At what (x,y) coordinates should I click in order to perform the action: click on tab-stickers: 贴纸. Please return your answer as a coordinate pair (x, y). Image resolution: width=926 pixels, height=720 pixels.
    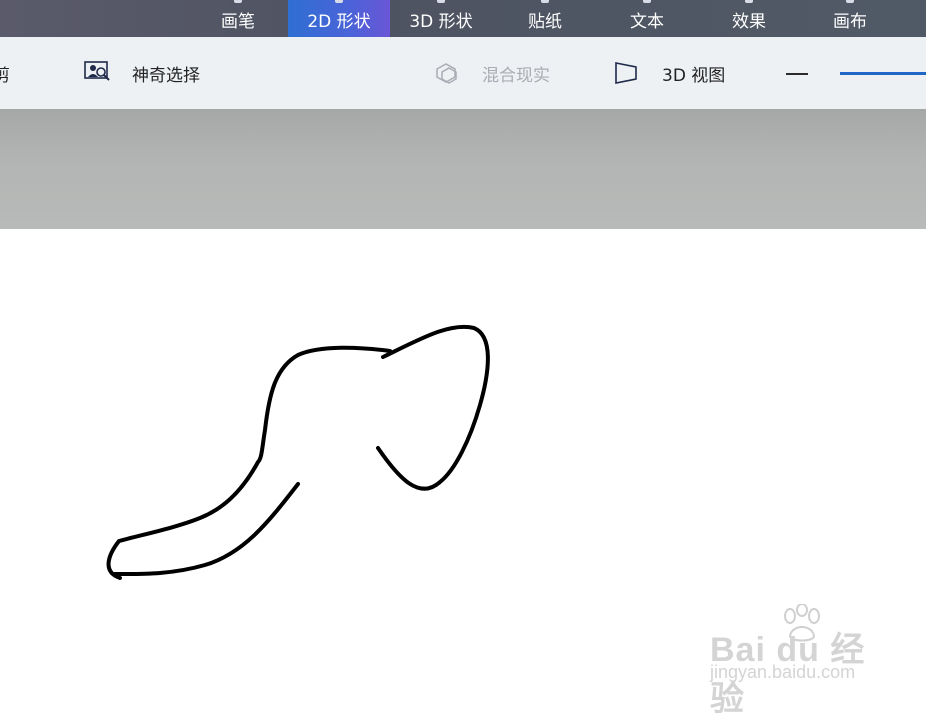
    Looking at the image, I should click on (545, 18).